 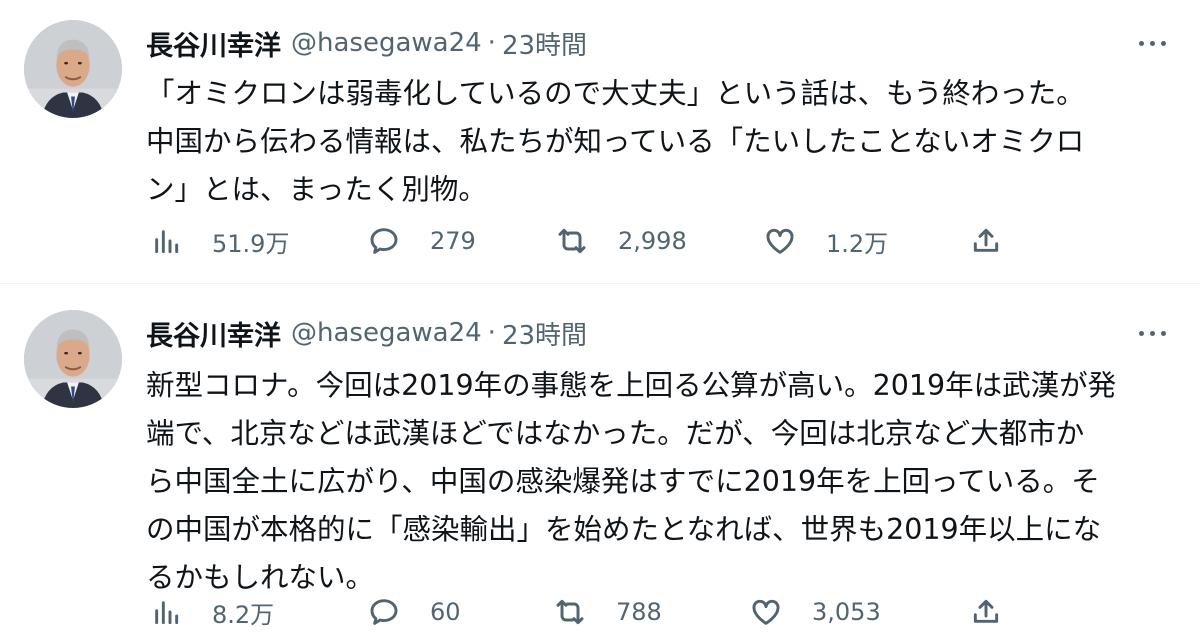 I want to click on reply-button: 279, so click(x=422, y=241).